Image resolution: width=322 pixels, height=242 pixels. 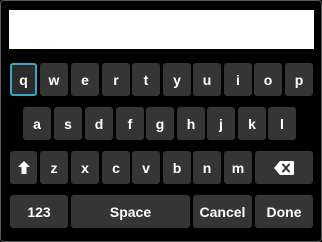 What do you see at coordinates (238, 79) in the screenshot?
I see `key-i: i` at bounding box center [238, 79].